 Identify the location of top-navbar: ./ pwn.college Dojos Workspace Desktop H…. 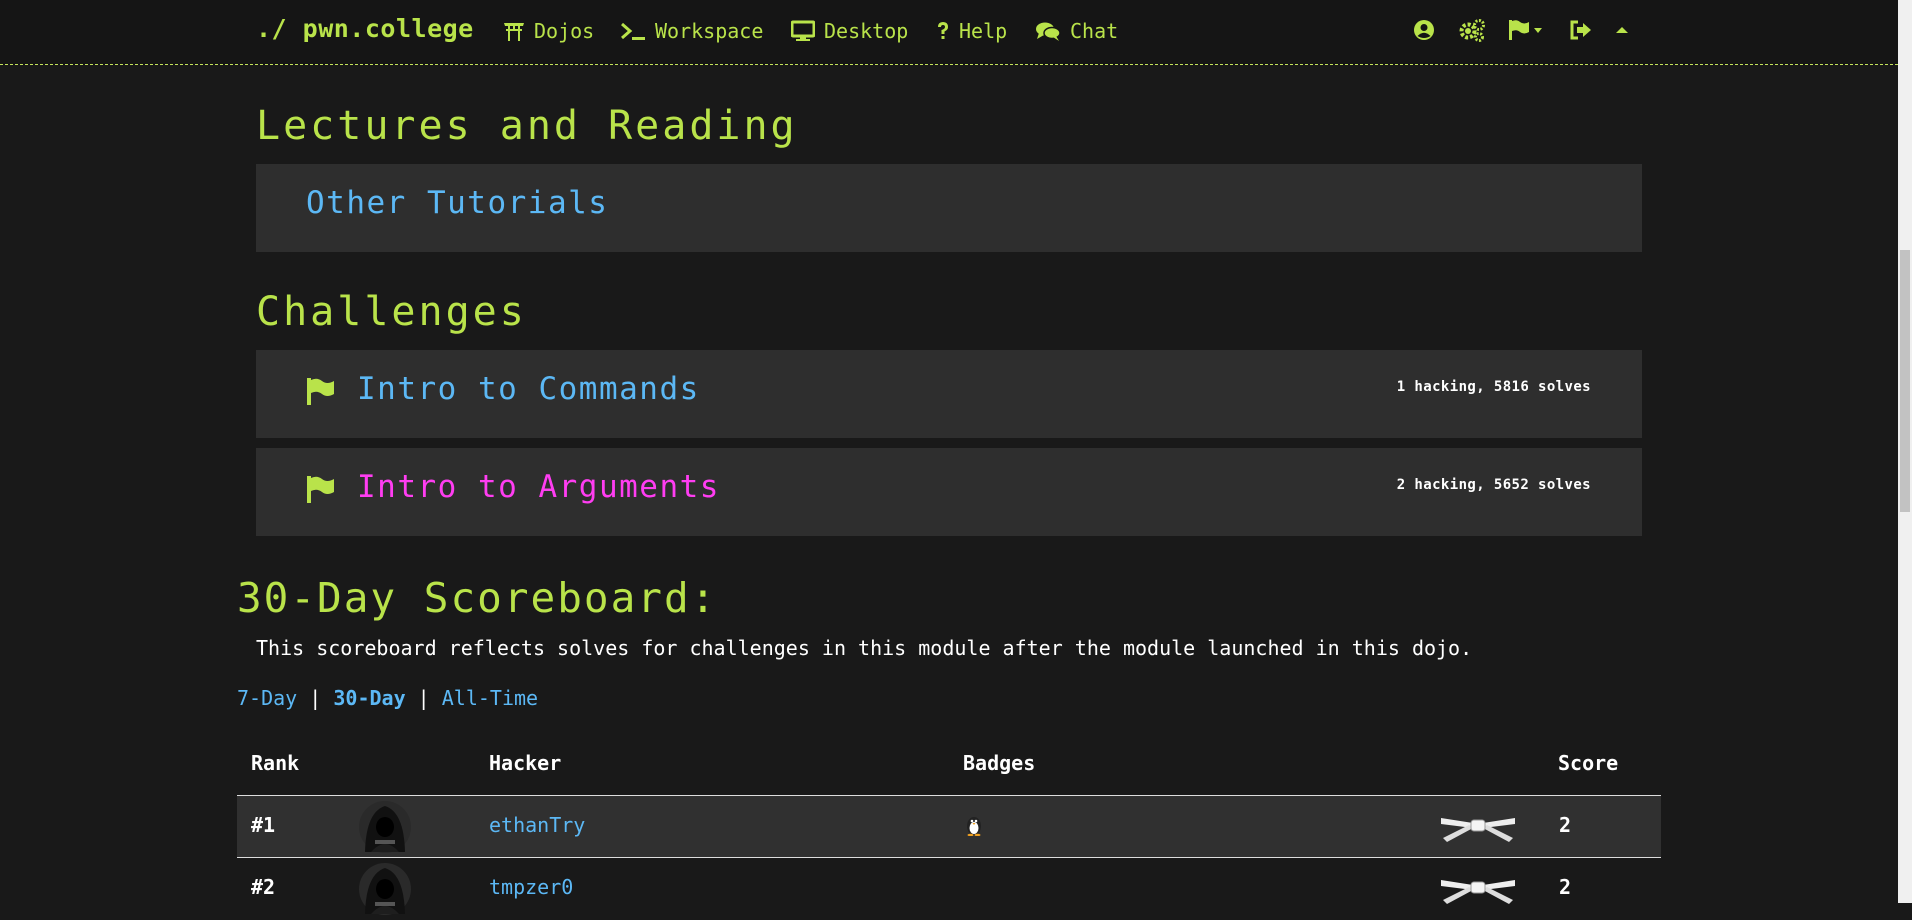
(949, 32).